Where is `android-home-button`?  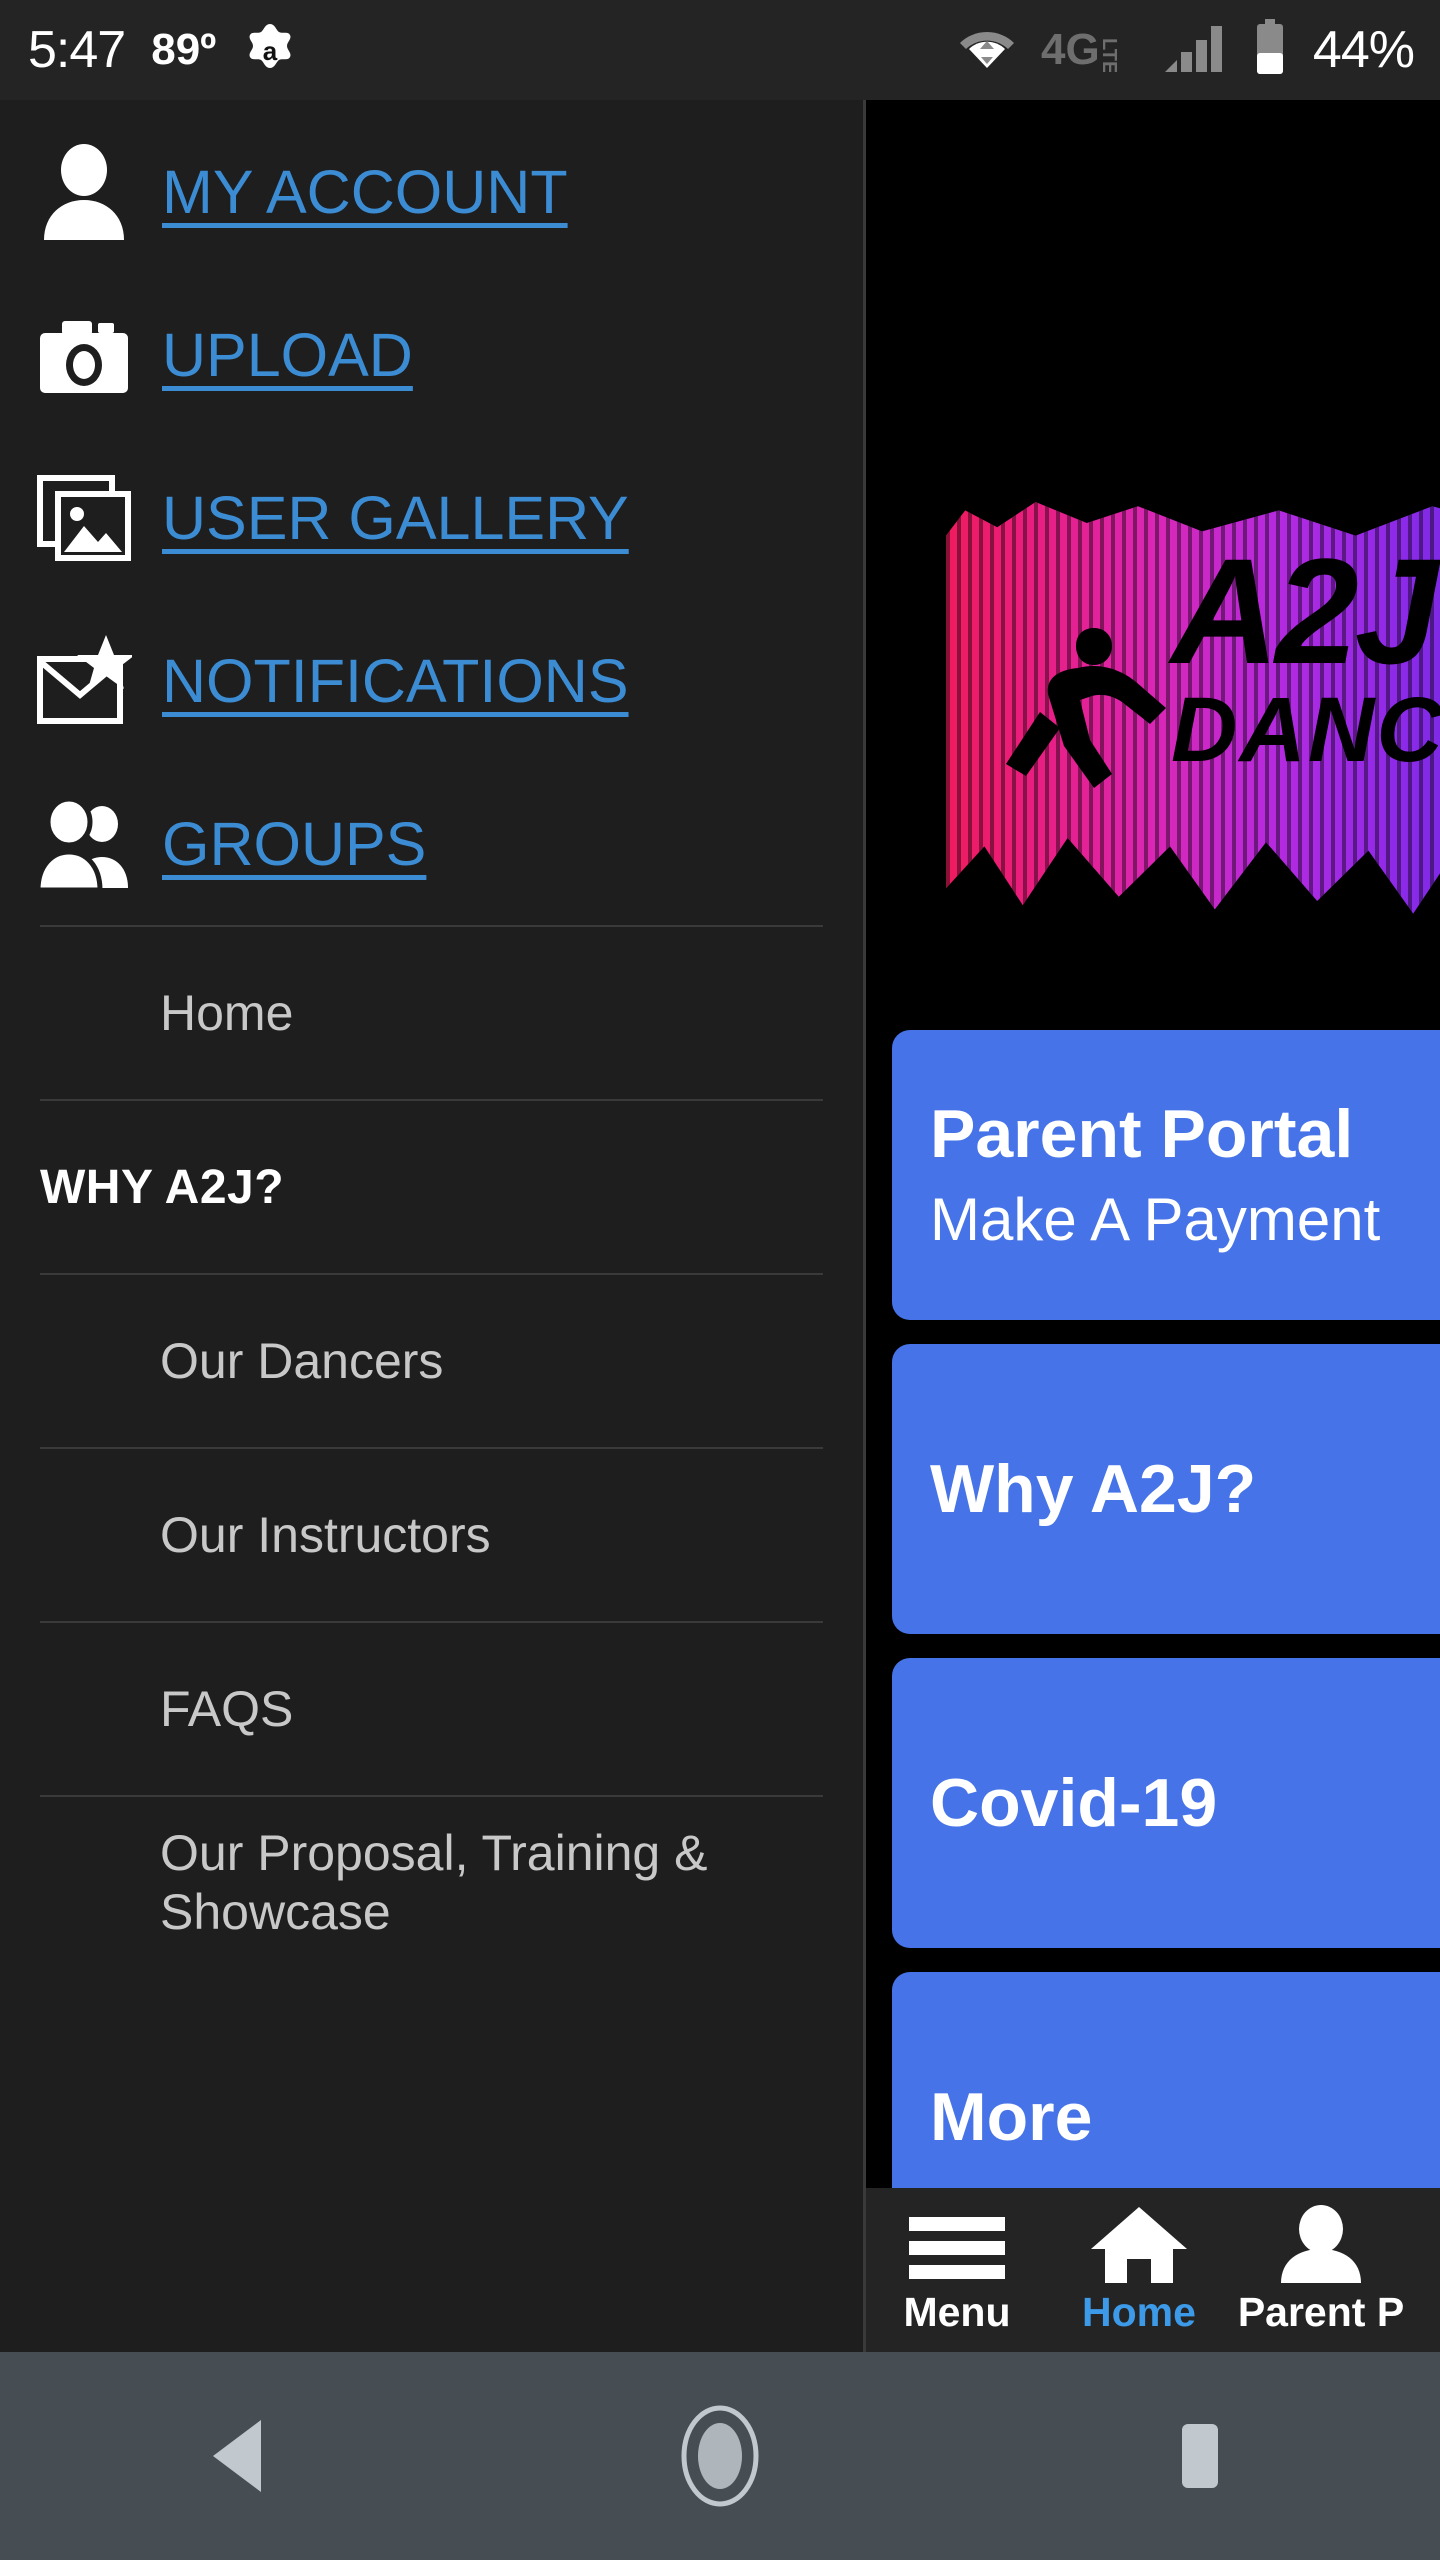 android-home-button is located at coordinates (720, 2456).